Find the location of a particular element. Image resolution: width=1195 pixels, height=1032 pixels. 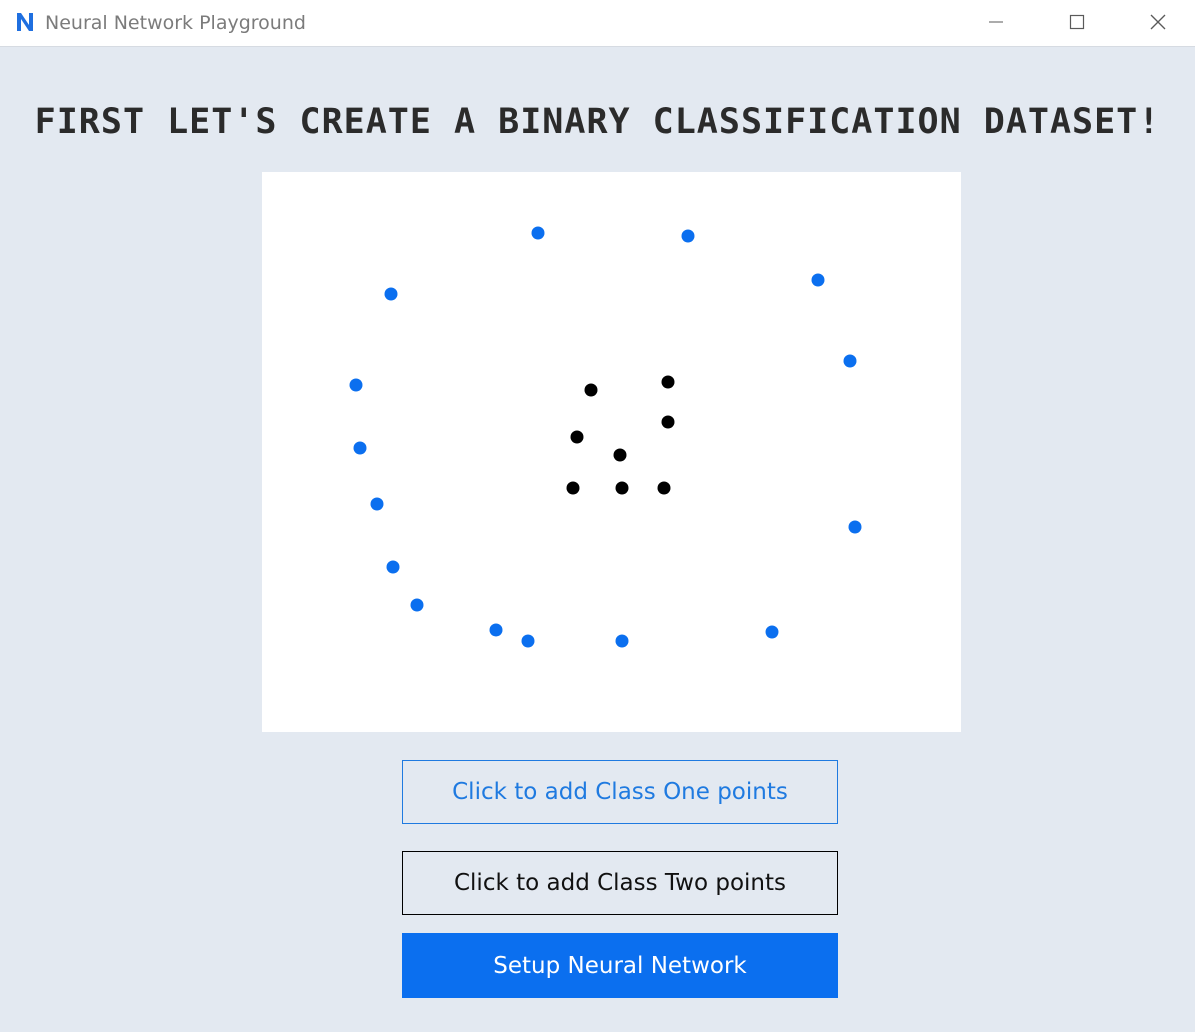

maximize-icon is located at coordinates (1077, 22).